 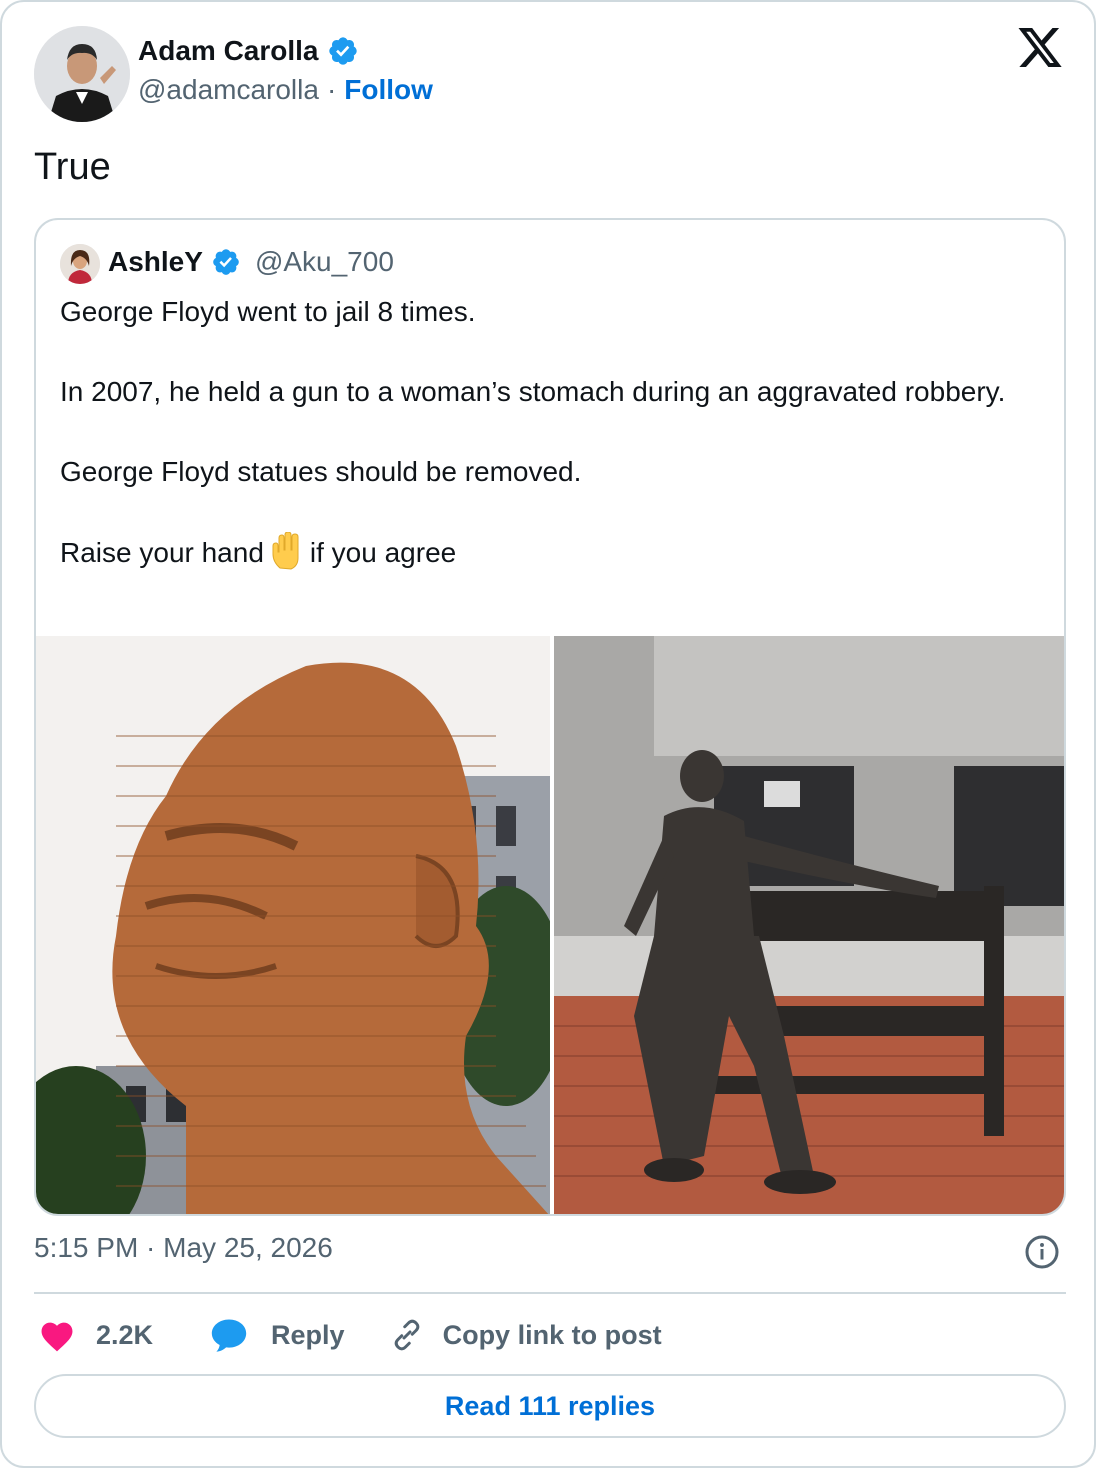 What do you see at coordinates (57, 1337) in the screenshot?
I see `heart-icon` at bounding box center [57, 1337].